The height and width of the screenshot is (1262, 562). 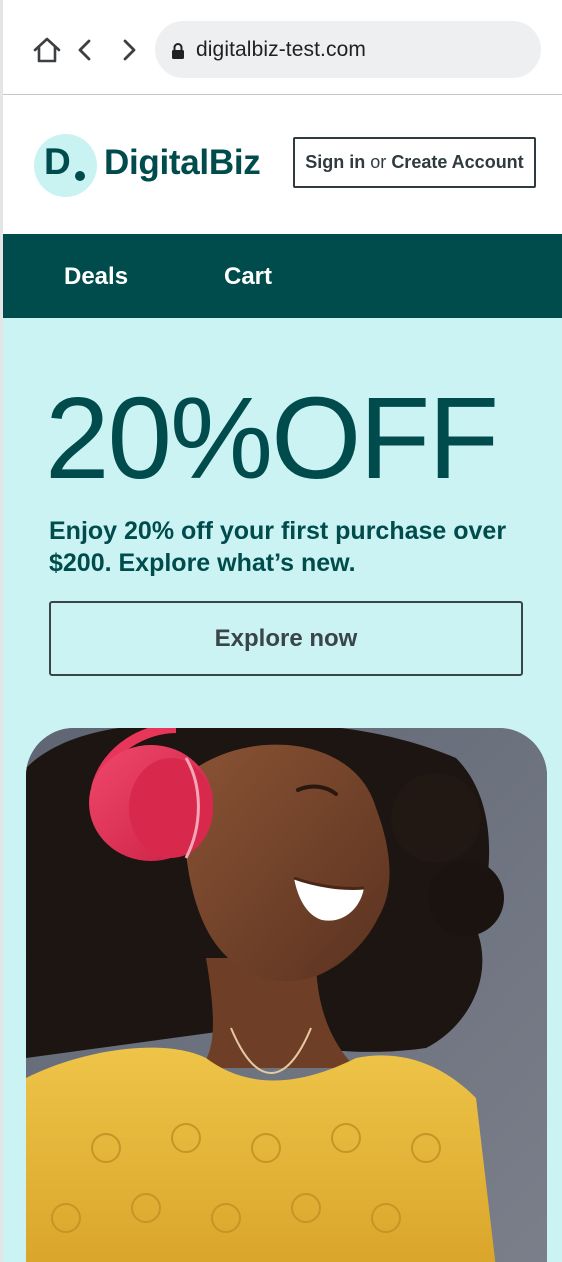 I want to click on brand-name: DigitalBiz, so click(x=182, y=163).